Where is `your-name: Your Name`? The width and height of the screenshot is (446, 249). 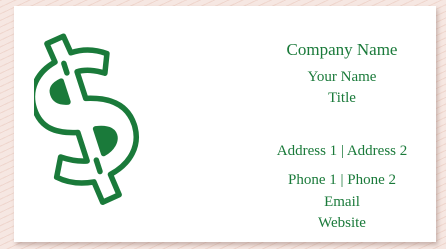 your-name: Your Name is located at coordinates (342, 77).